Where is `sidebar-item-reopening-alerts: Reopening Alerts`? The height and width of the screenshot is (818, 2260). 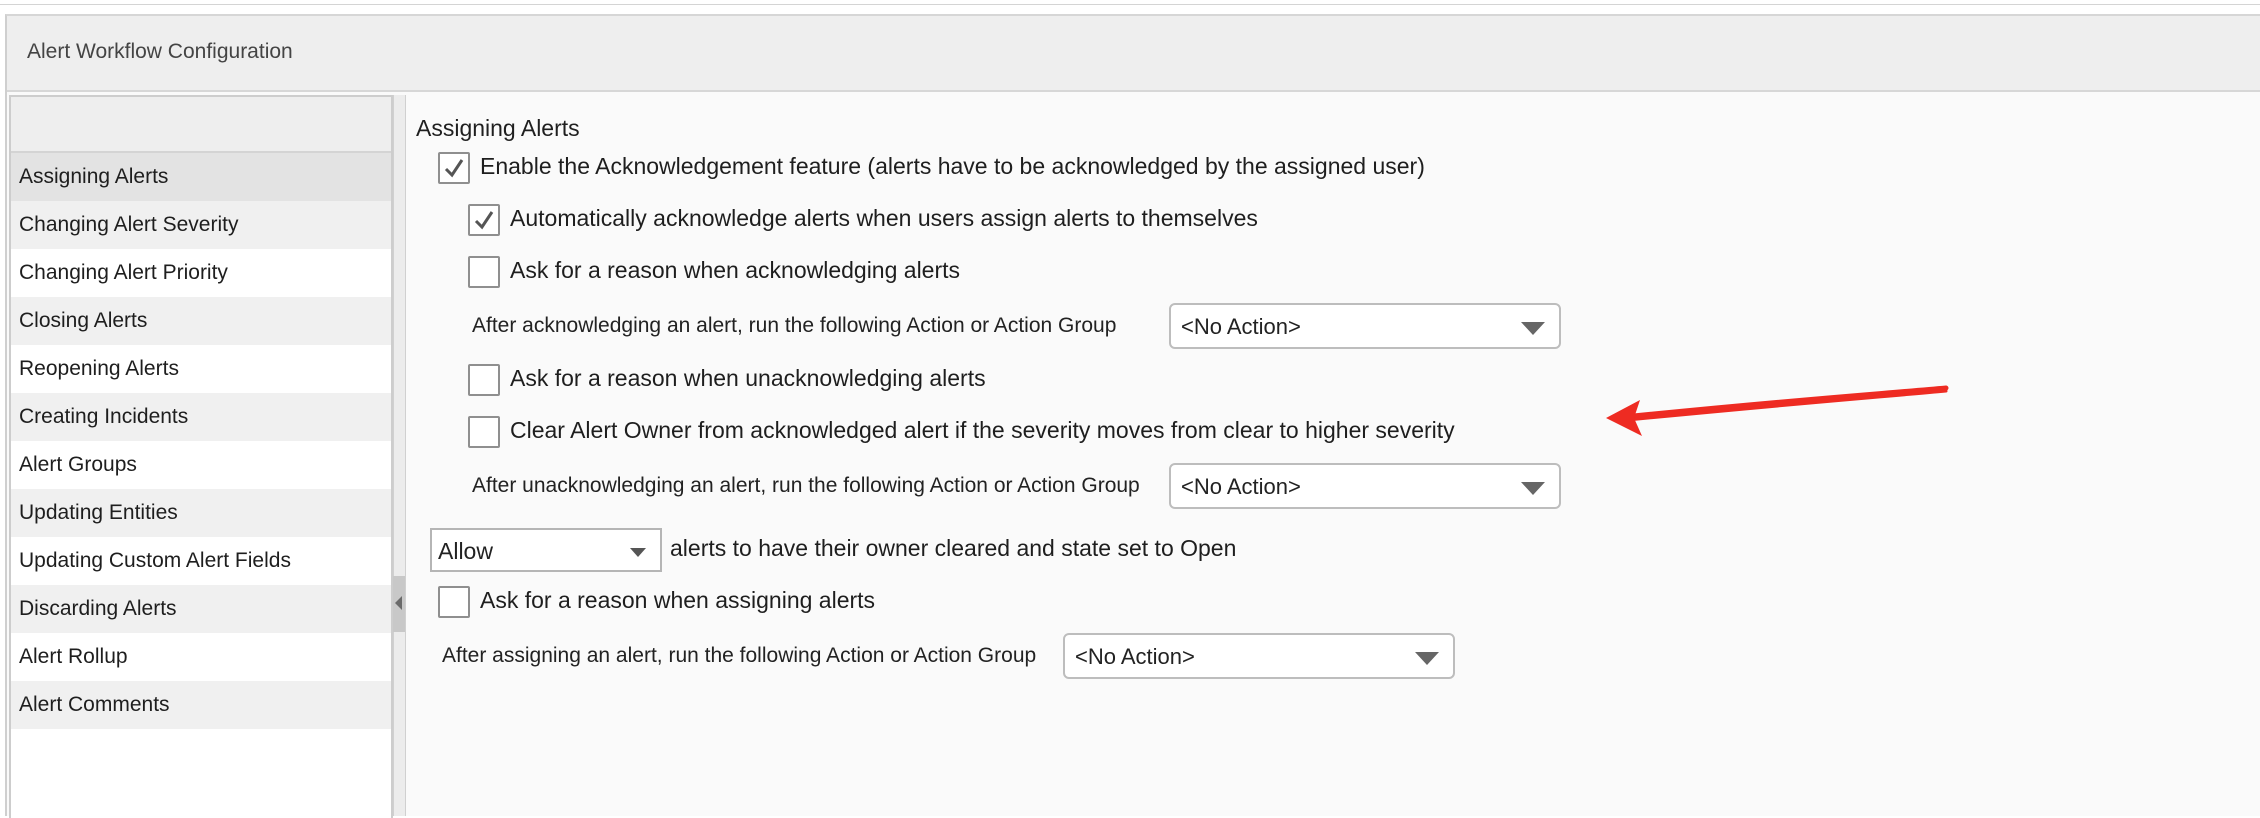 sidebar-item-reopening-alerts: Reopening Alerts is located at coordinates (201, 369).